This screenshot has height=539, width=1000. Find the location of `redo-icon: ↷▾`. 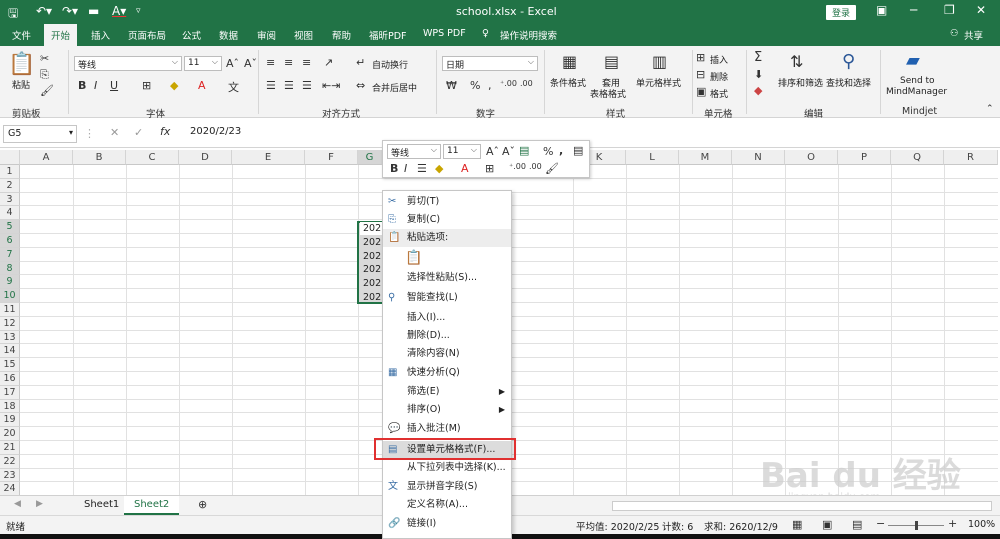

redo-icon: ↷▾ is located at coordinates (70, 11).